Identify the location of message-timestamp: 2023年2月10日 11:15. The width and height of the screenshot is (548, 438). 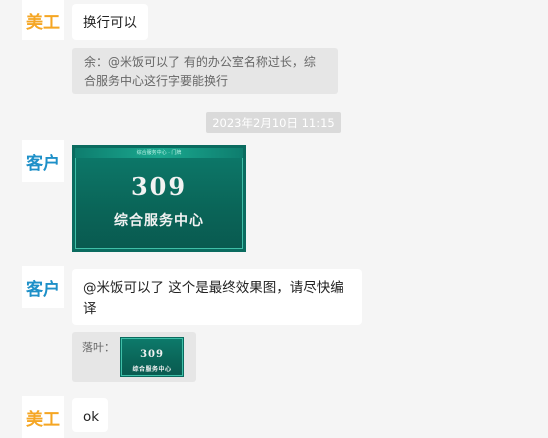
(273, 122).